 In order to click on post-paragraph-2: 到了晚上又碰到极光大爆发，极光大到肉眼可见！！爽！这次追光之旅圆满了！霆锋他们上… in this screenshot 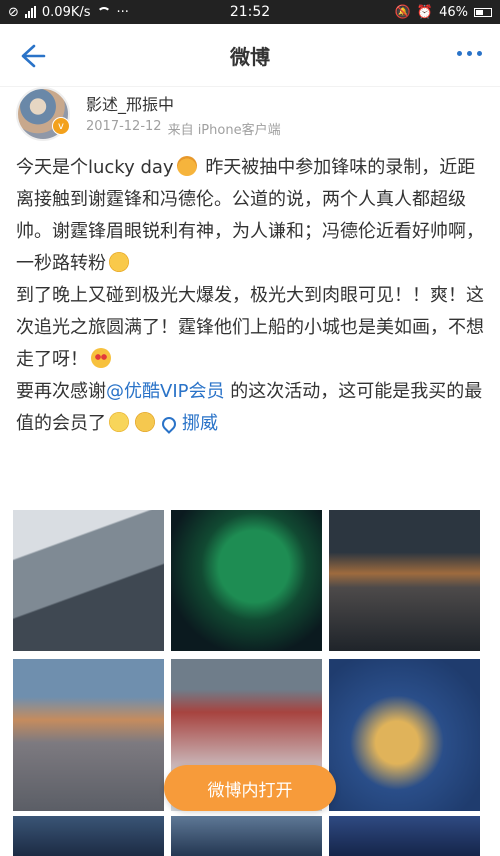, I will do `click(251, 328)`.